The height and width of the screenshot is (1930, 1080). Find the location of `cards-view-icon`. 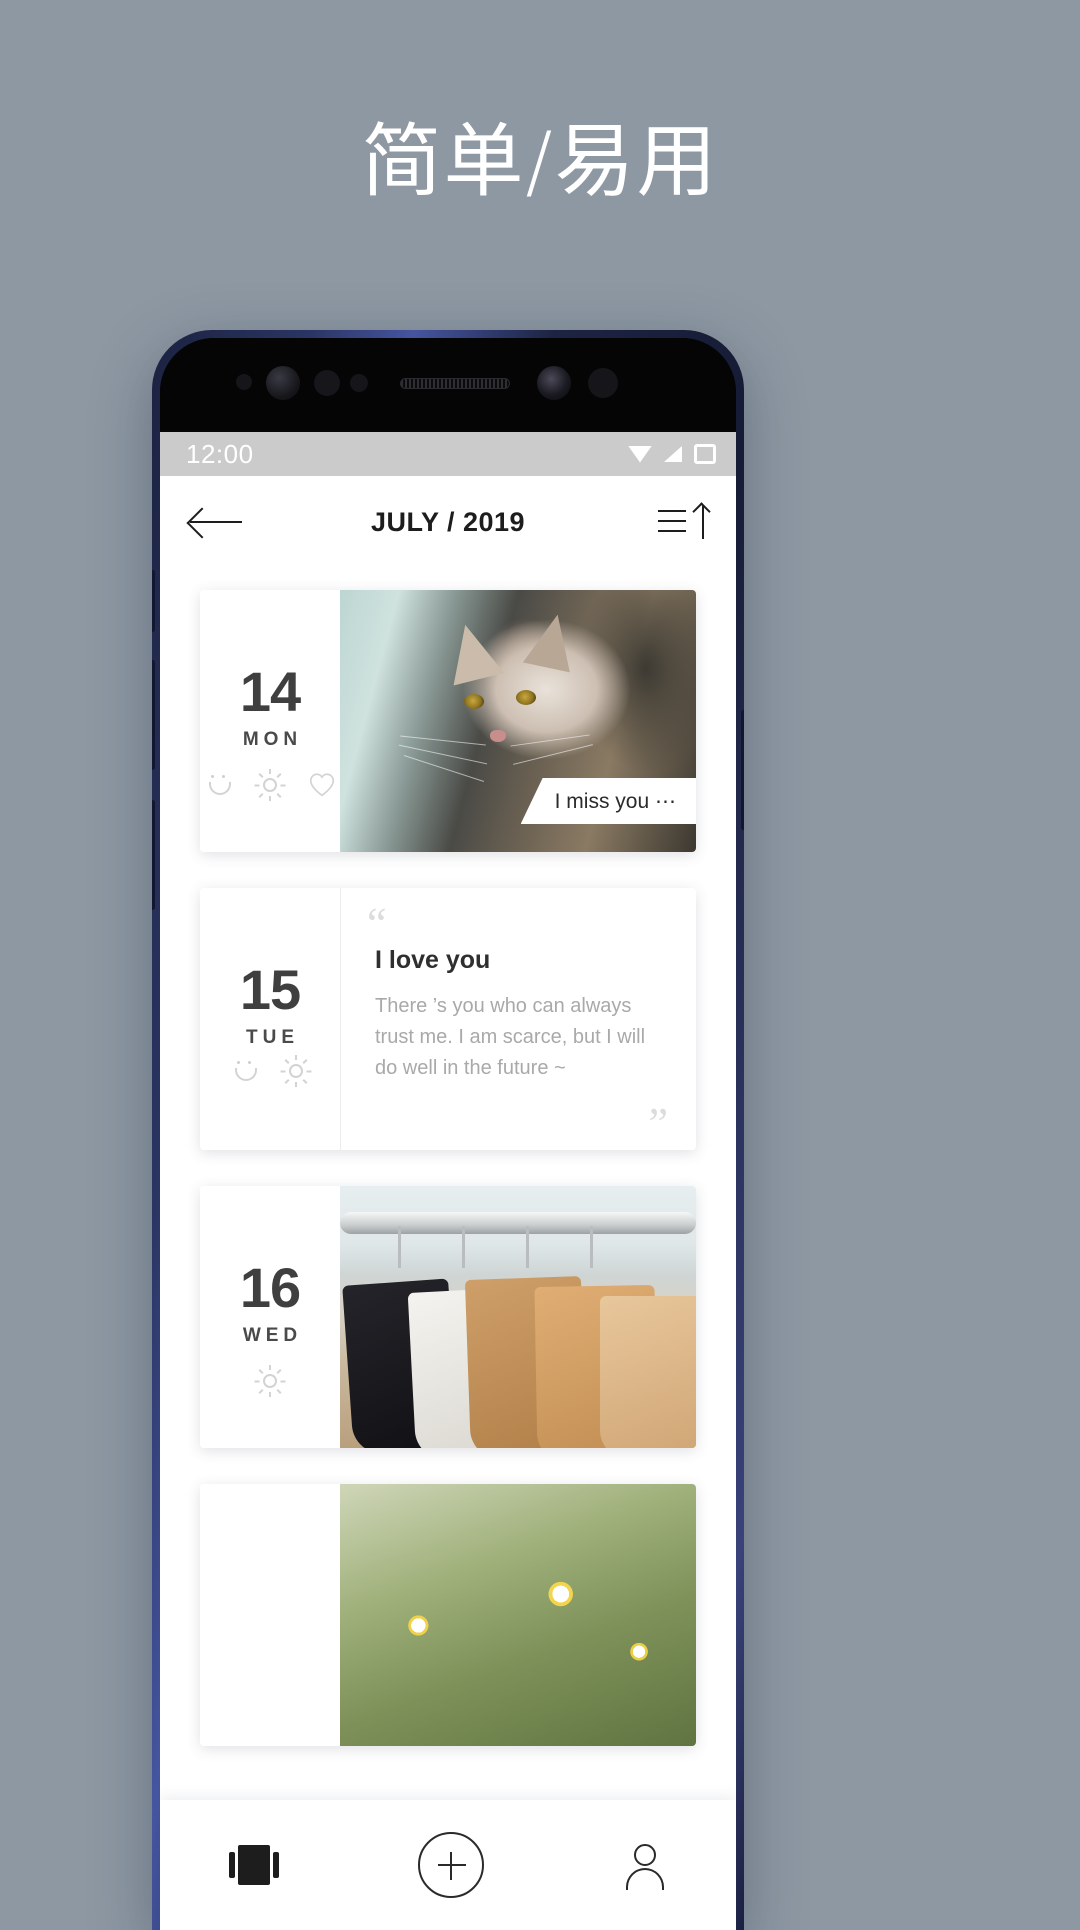

cards-view-icon is located at coordinates (254, 1865).